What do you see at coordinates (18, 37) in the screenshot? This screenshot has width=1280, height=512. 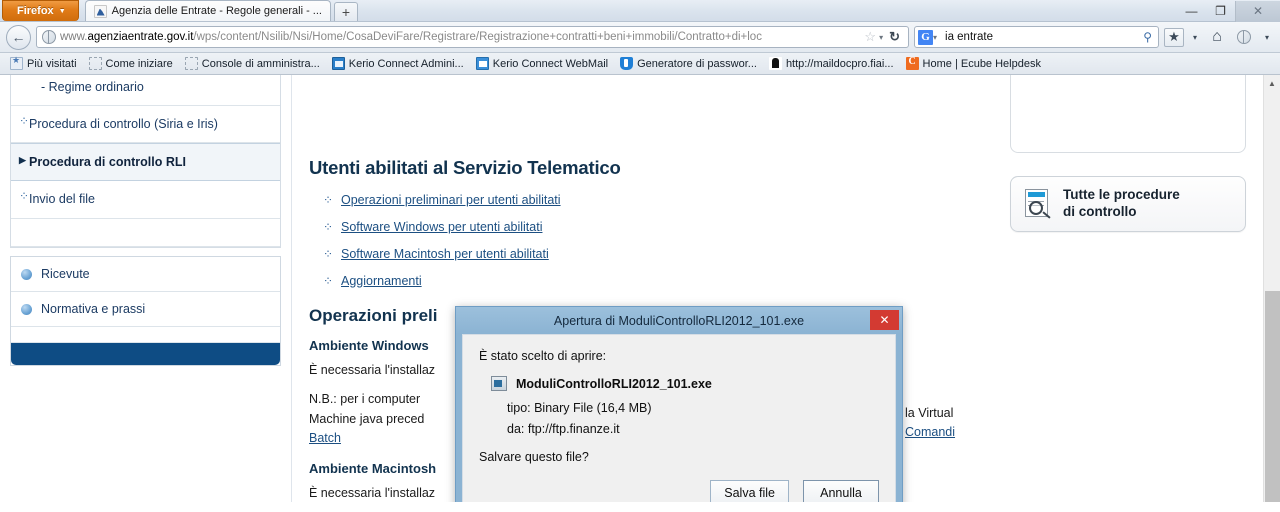 I see `back-button: ←` at bounding box center [18, 37].